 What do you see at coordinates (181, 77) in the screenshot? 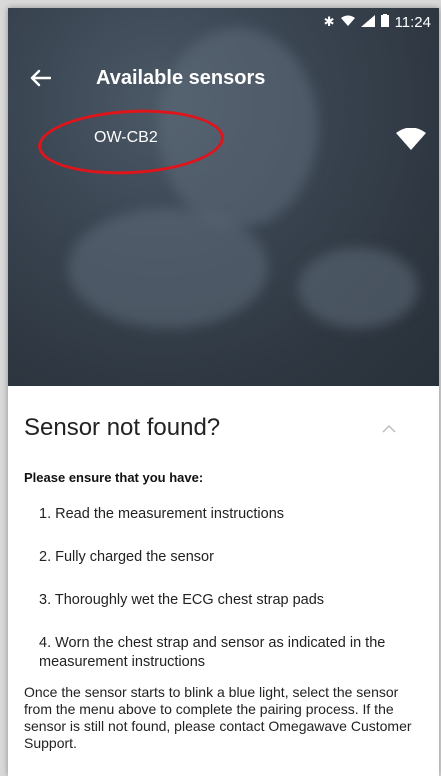
I see `page-title: Available sensors` at bounding box center [181, 77].